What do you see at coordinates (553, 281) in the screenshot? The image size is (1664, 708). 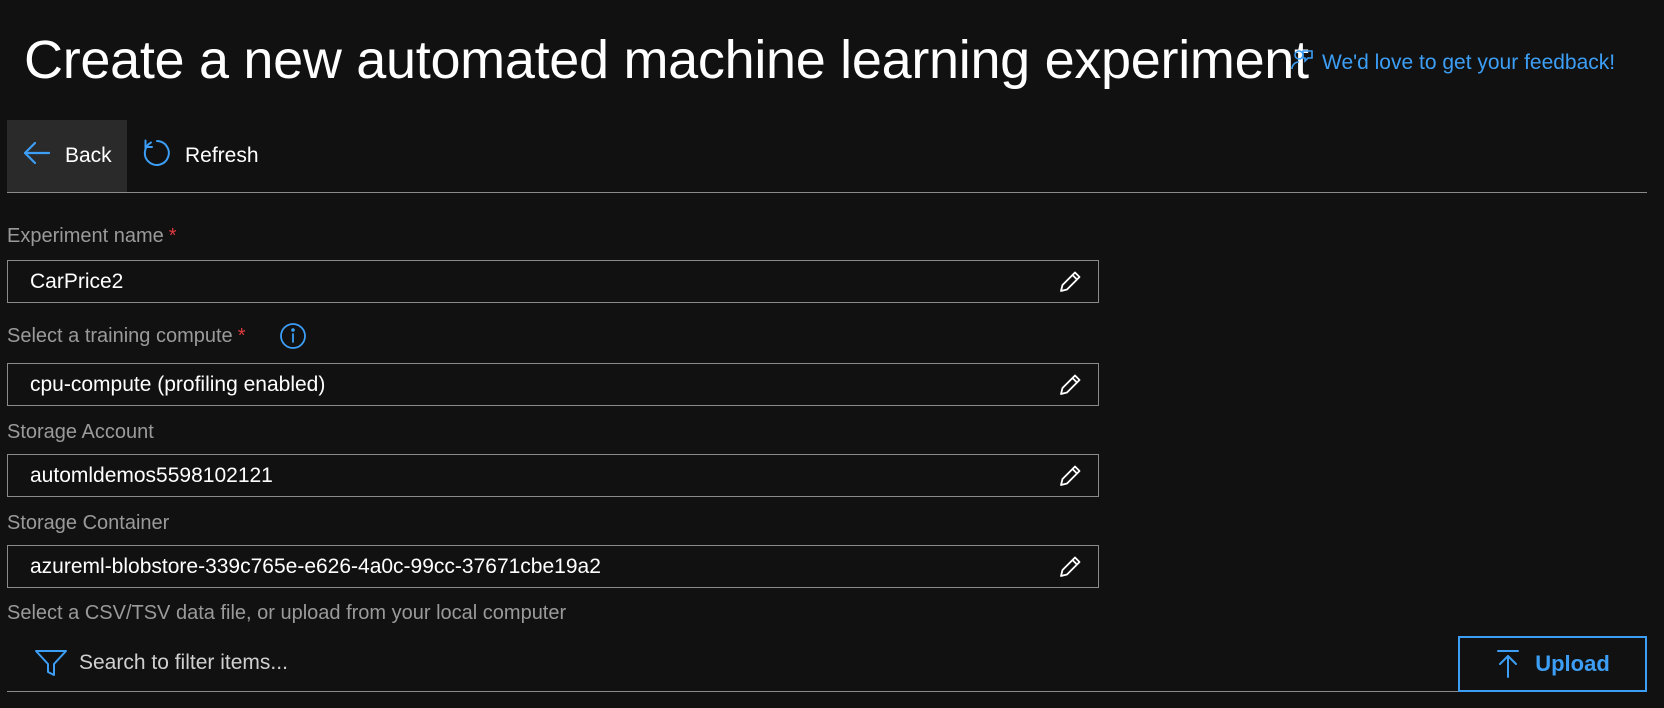 I see `experiment-name-field: CarPrice2` at bounding box center [553, 281].